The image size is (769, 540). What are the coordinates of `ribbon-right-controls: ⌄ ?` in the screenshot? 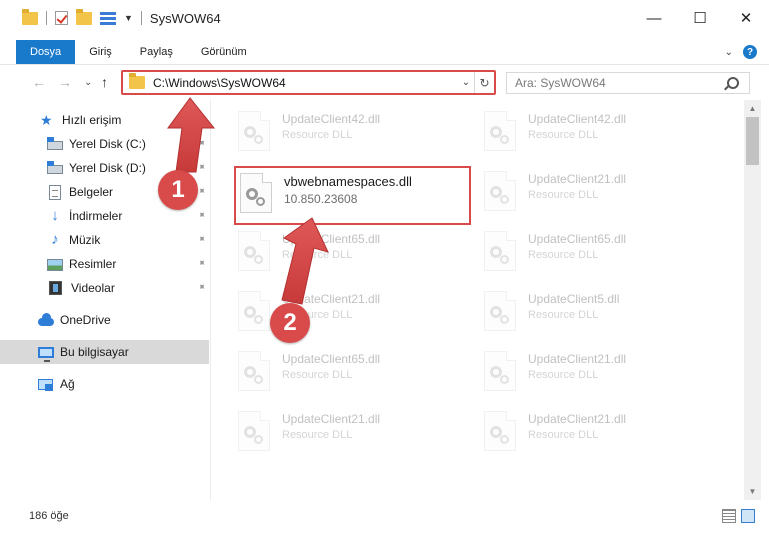 It's located at (747, 52).